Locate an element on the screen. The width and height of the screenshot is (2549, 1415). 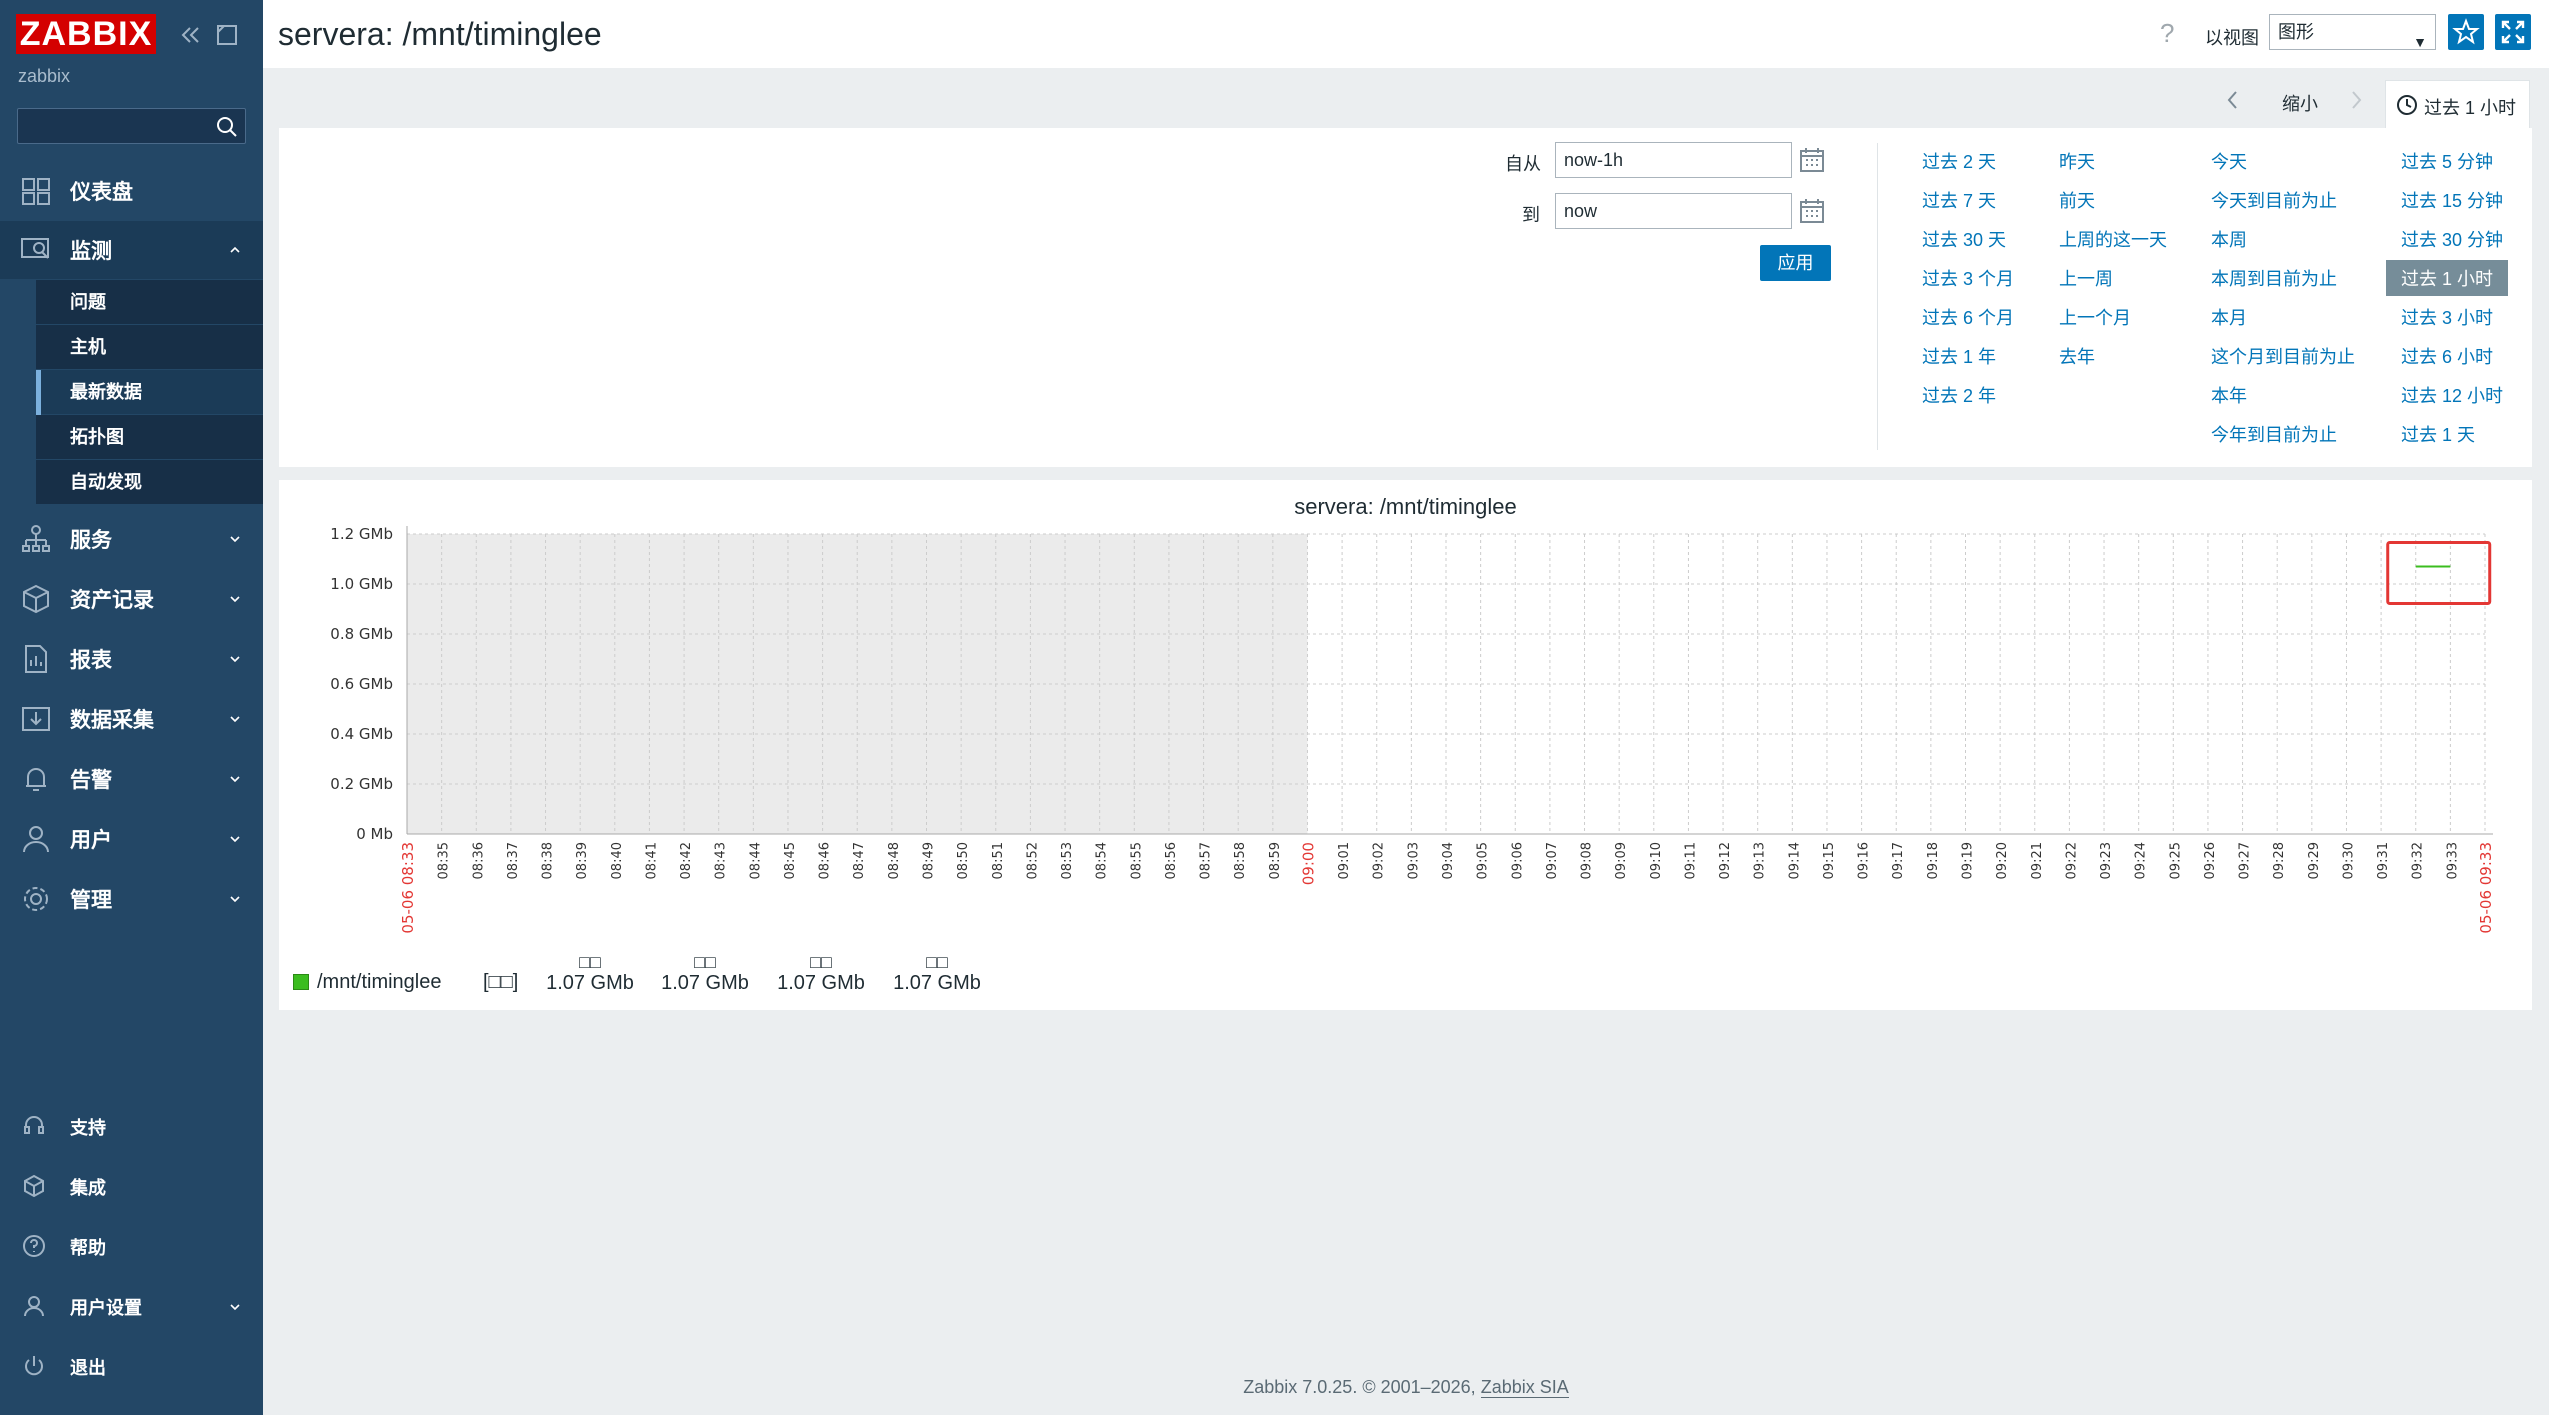
x-tick-label: 09:33 is located at coordinates (2452, 860).